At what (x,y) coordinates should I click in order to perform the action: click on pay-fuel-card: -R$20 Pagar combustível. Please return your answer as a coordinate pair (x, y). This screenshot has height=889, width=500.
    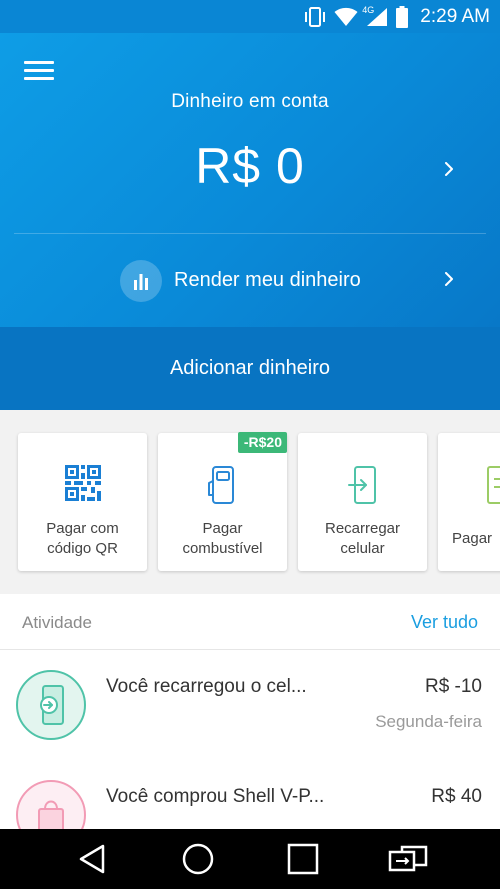
    Looking at the image, I should click on (222, 501).